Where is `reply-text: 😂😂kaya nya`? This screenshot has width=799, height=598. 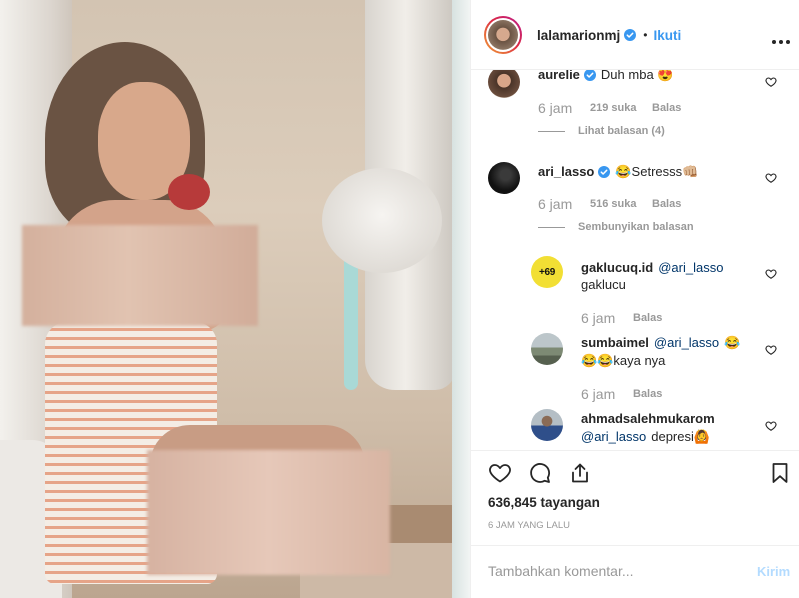
reply-text: 😂😂kaya nya is located at coordinates (623, 360).